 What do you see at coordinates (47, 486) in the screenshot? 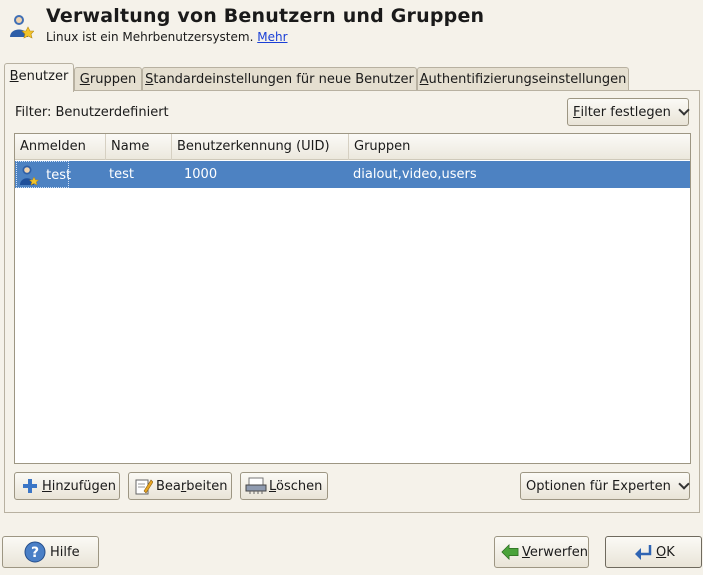
I see `button-mnemonic: H` at bounding box center [47, 486].